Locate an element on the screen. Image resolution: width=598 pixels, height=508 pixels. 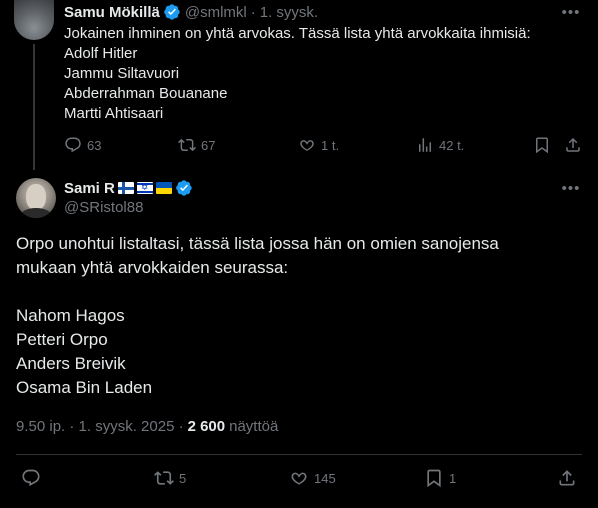
main-text-line: Petteri Orpo is located at coordinates (62, 339).